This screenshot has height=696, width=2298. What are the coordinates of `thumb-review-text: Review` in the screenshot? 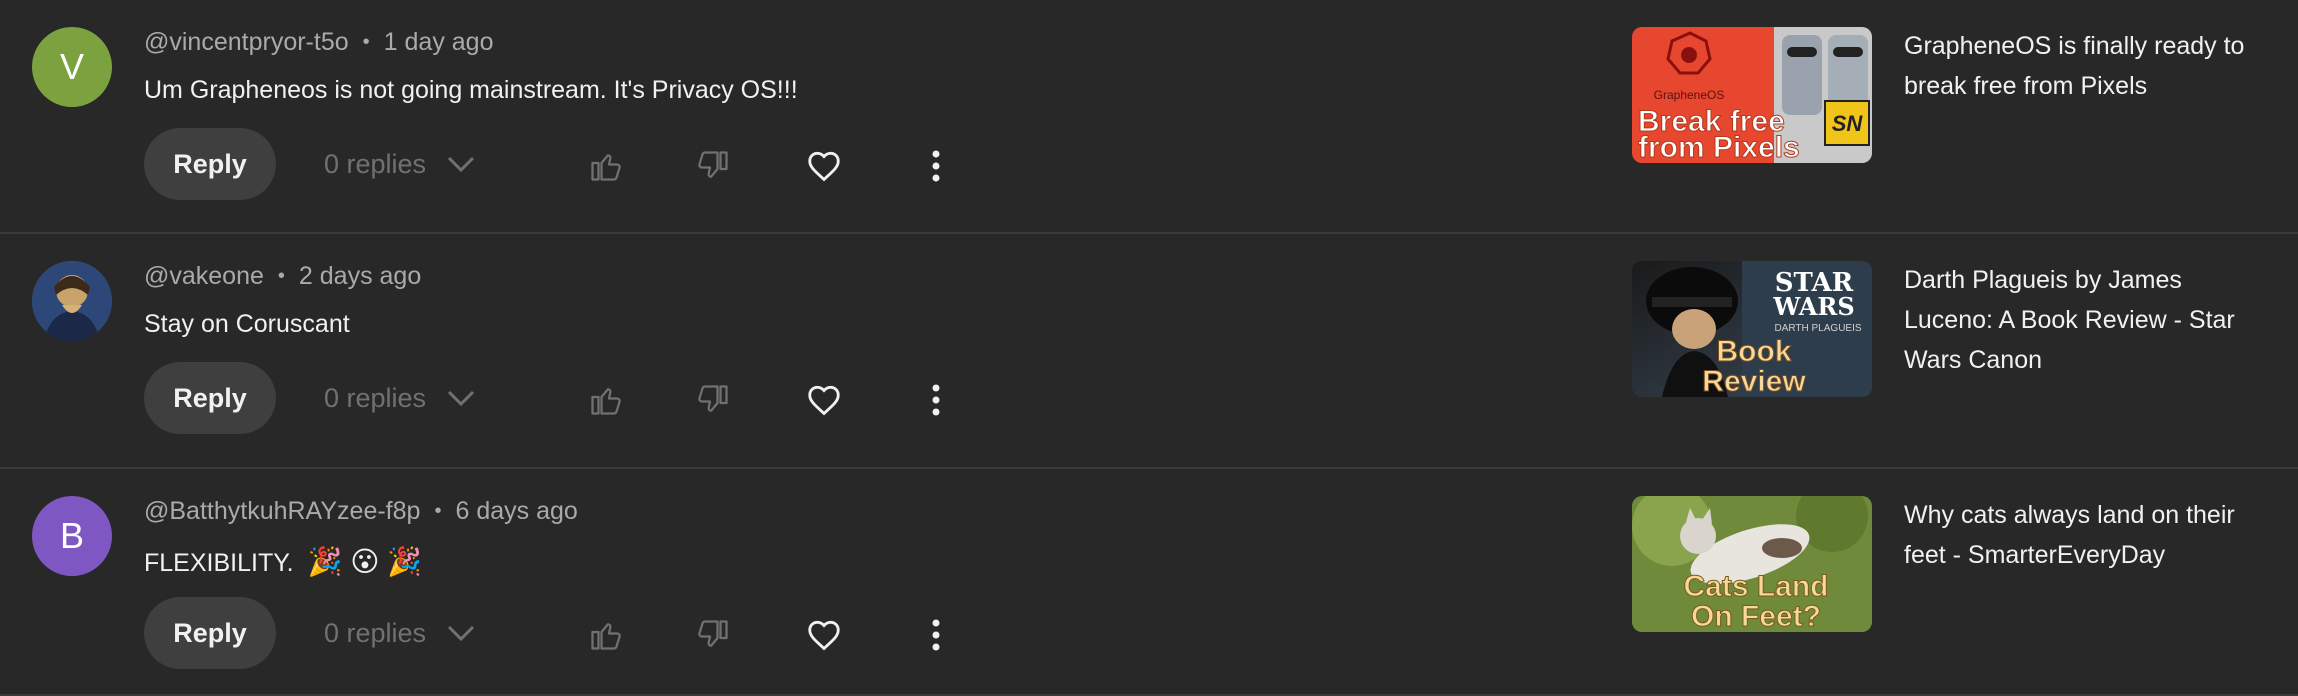 It's located at (1754, 381).